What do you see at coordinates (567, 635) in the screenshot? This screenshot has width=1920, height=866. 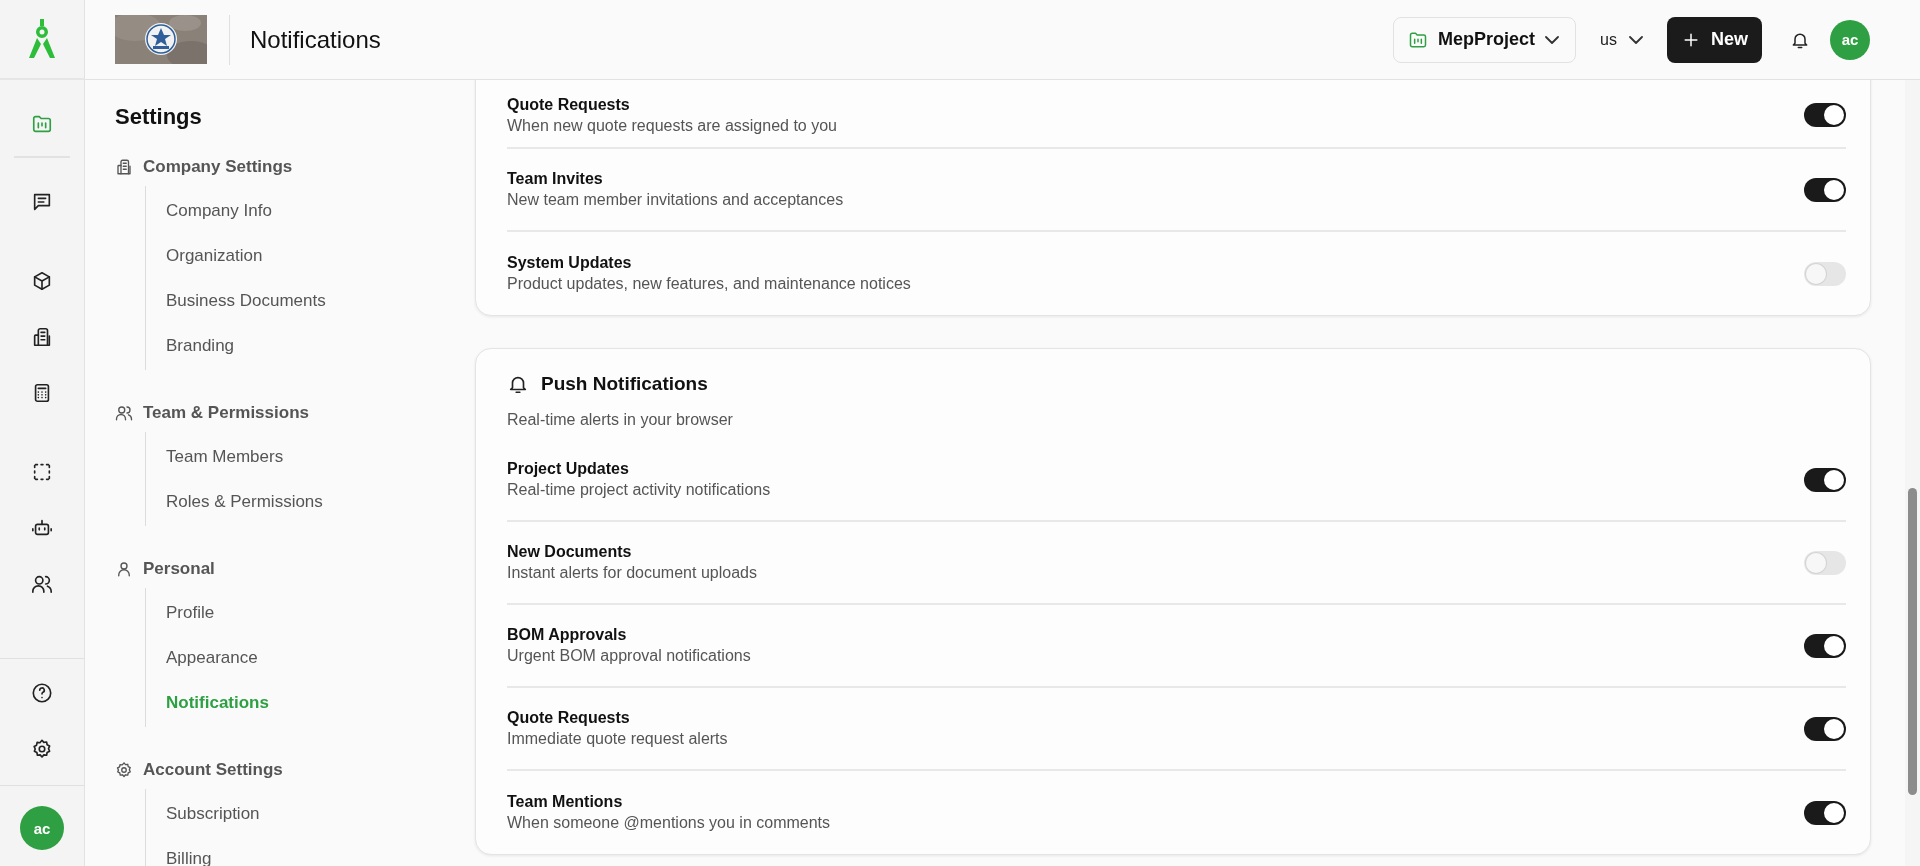 I see `setting-title: BOM Approvals` at bounding box center [567, 635].